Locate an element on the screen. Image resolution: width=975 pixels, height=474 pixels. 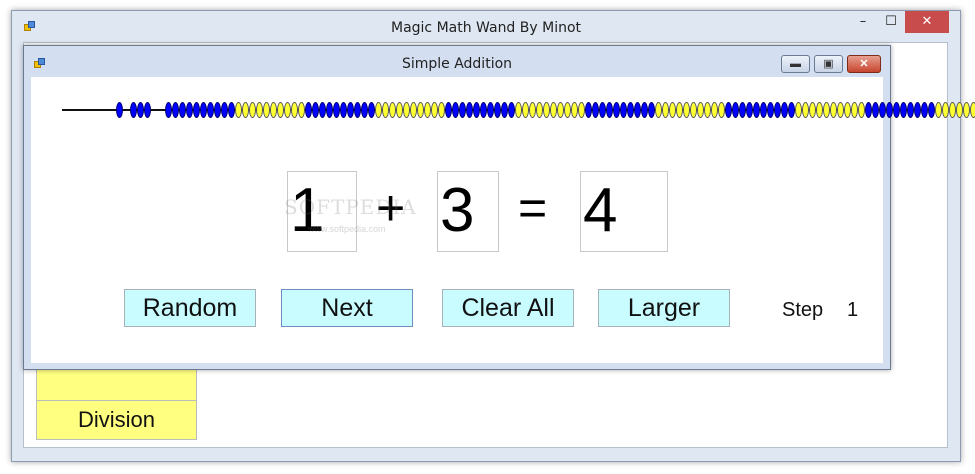
division-button: Division is located at coordinates (116, 420).